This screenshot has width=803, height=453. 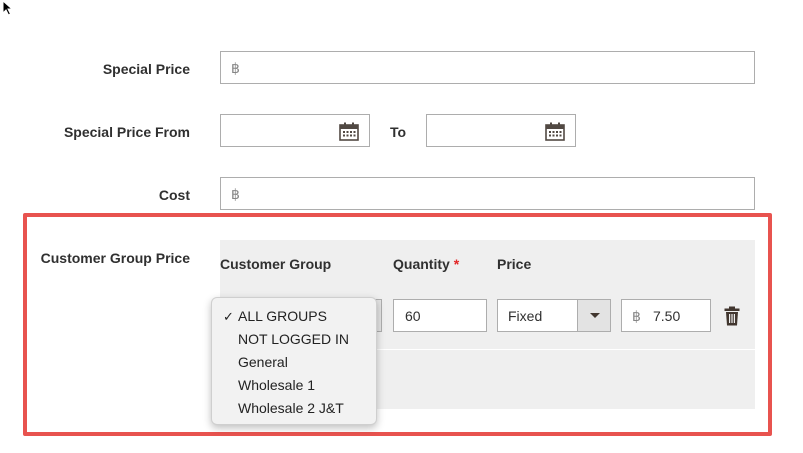 What do you see at coordinates (146, 69) in the screenshot?
I see `special-price-label: Special Price` at bounding box center [146, 69].